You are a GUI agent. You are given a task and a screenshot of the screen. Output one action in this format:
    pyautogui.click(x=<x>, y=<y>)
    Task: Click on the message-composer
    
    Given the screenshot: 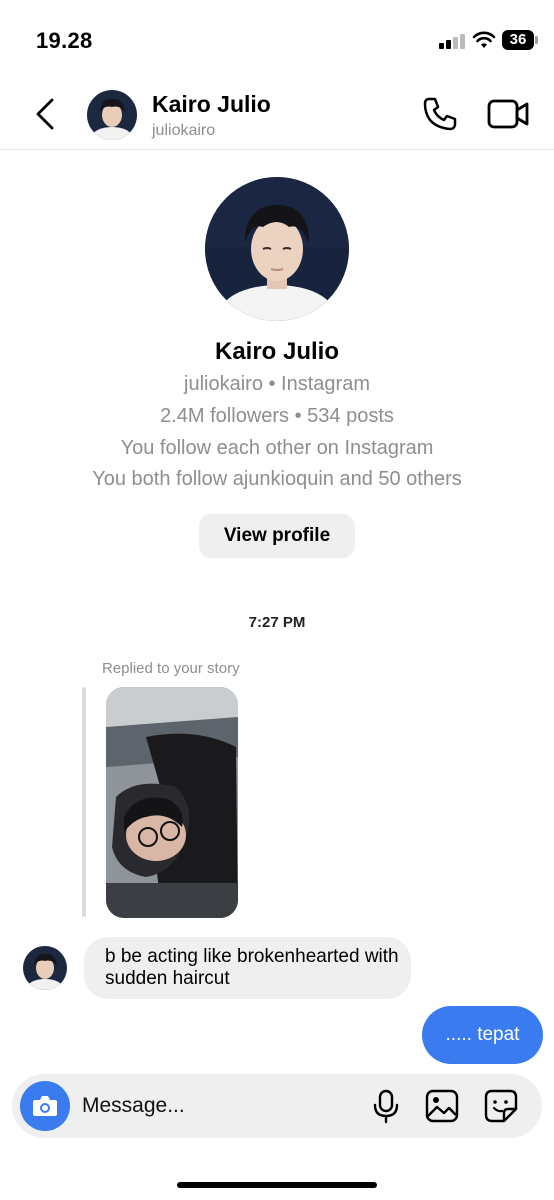 What is the action you would take?
    pyautogui.click(x=277, y=1106)
    